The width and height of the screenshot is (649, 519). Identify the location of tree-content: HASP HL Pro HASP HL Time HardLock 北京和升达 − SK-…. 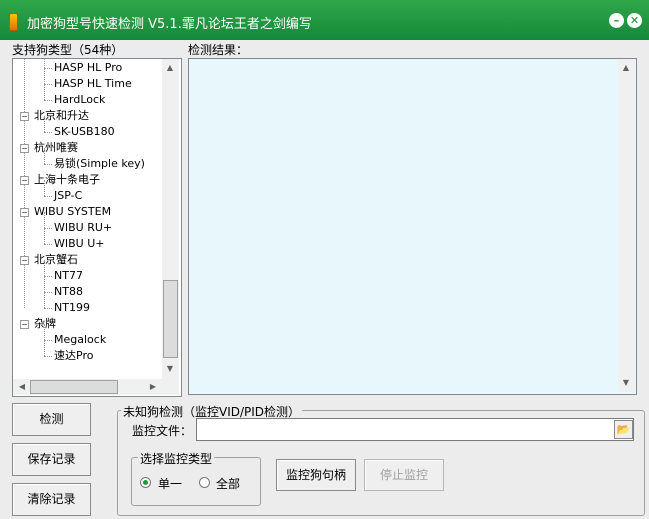
(87, 219).